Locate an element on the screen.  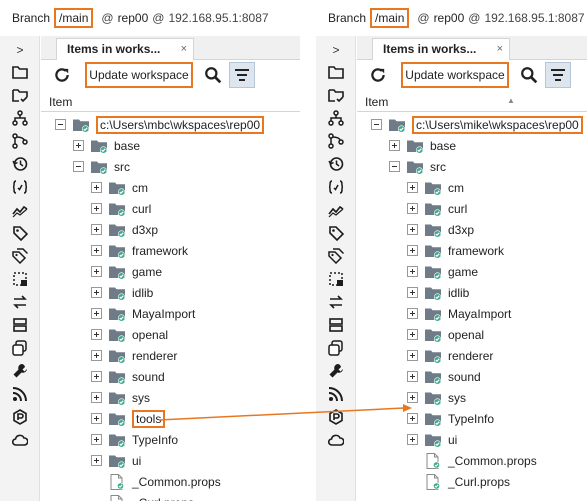
tree-folder-curl: curl is located at coordinates (437, 208).